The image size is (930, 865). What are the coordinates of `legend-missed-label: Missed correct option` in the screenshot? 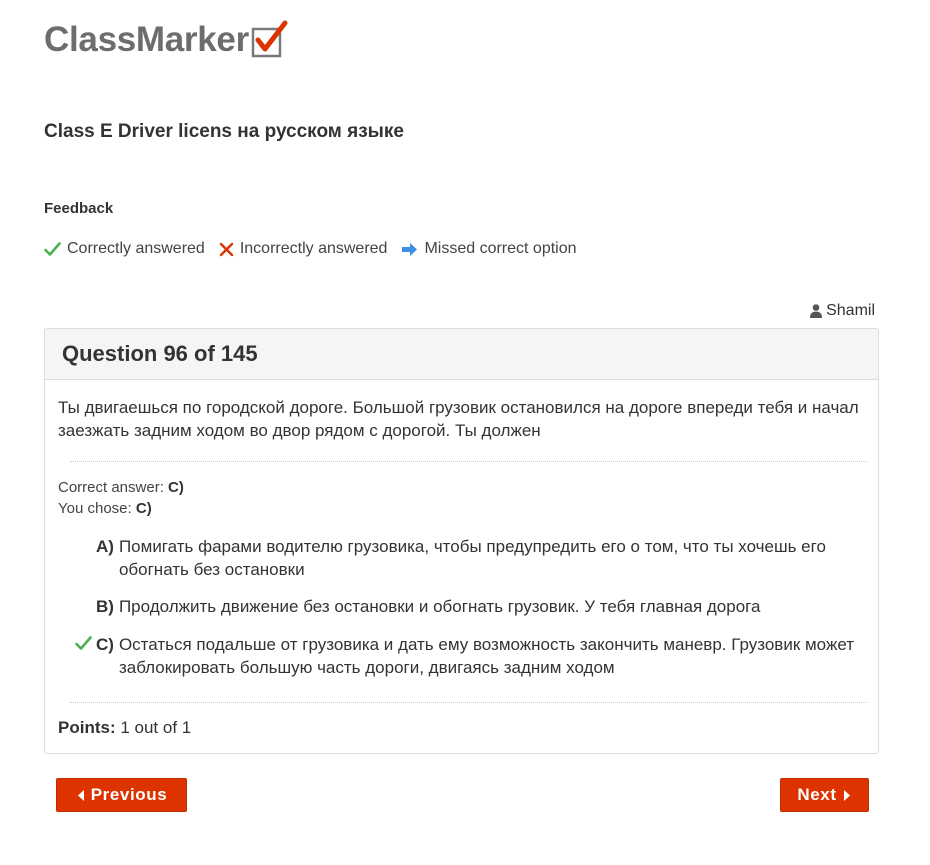 It's located at (500, 248).